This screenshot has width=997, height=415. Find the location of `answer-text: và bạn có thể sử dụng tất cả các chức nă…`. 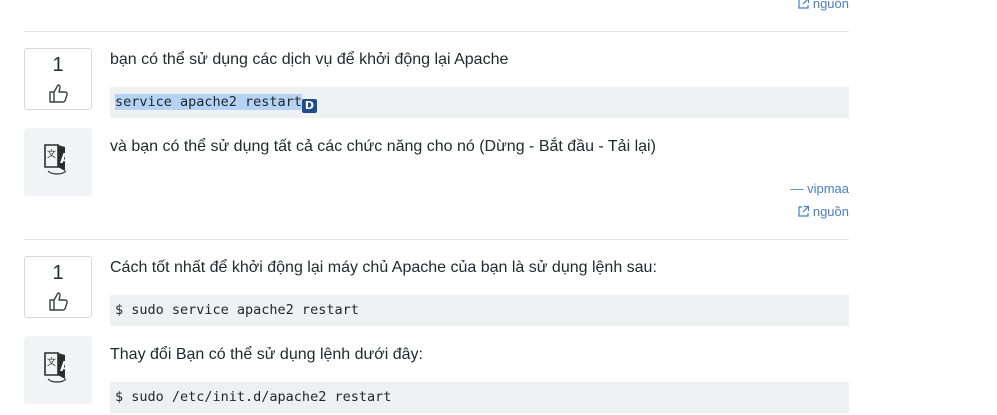

answer-text: và bạn có thể sử dụng tất cả các chức nă… is located at coordinates (383, 146).